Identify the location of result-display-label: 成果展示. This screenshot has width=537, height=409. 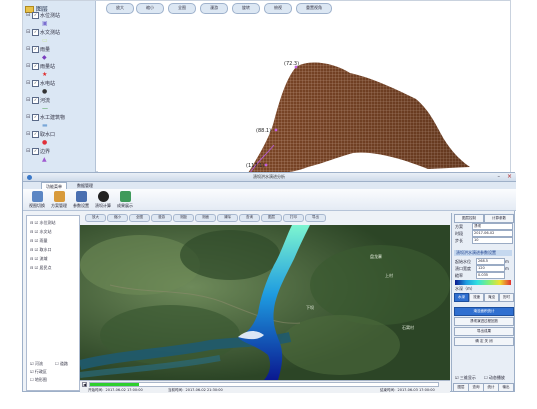
(125, 205).